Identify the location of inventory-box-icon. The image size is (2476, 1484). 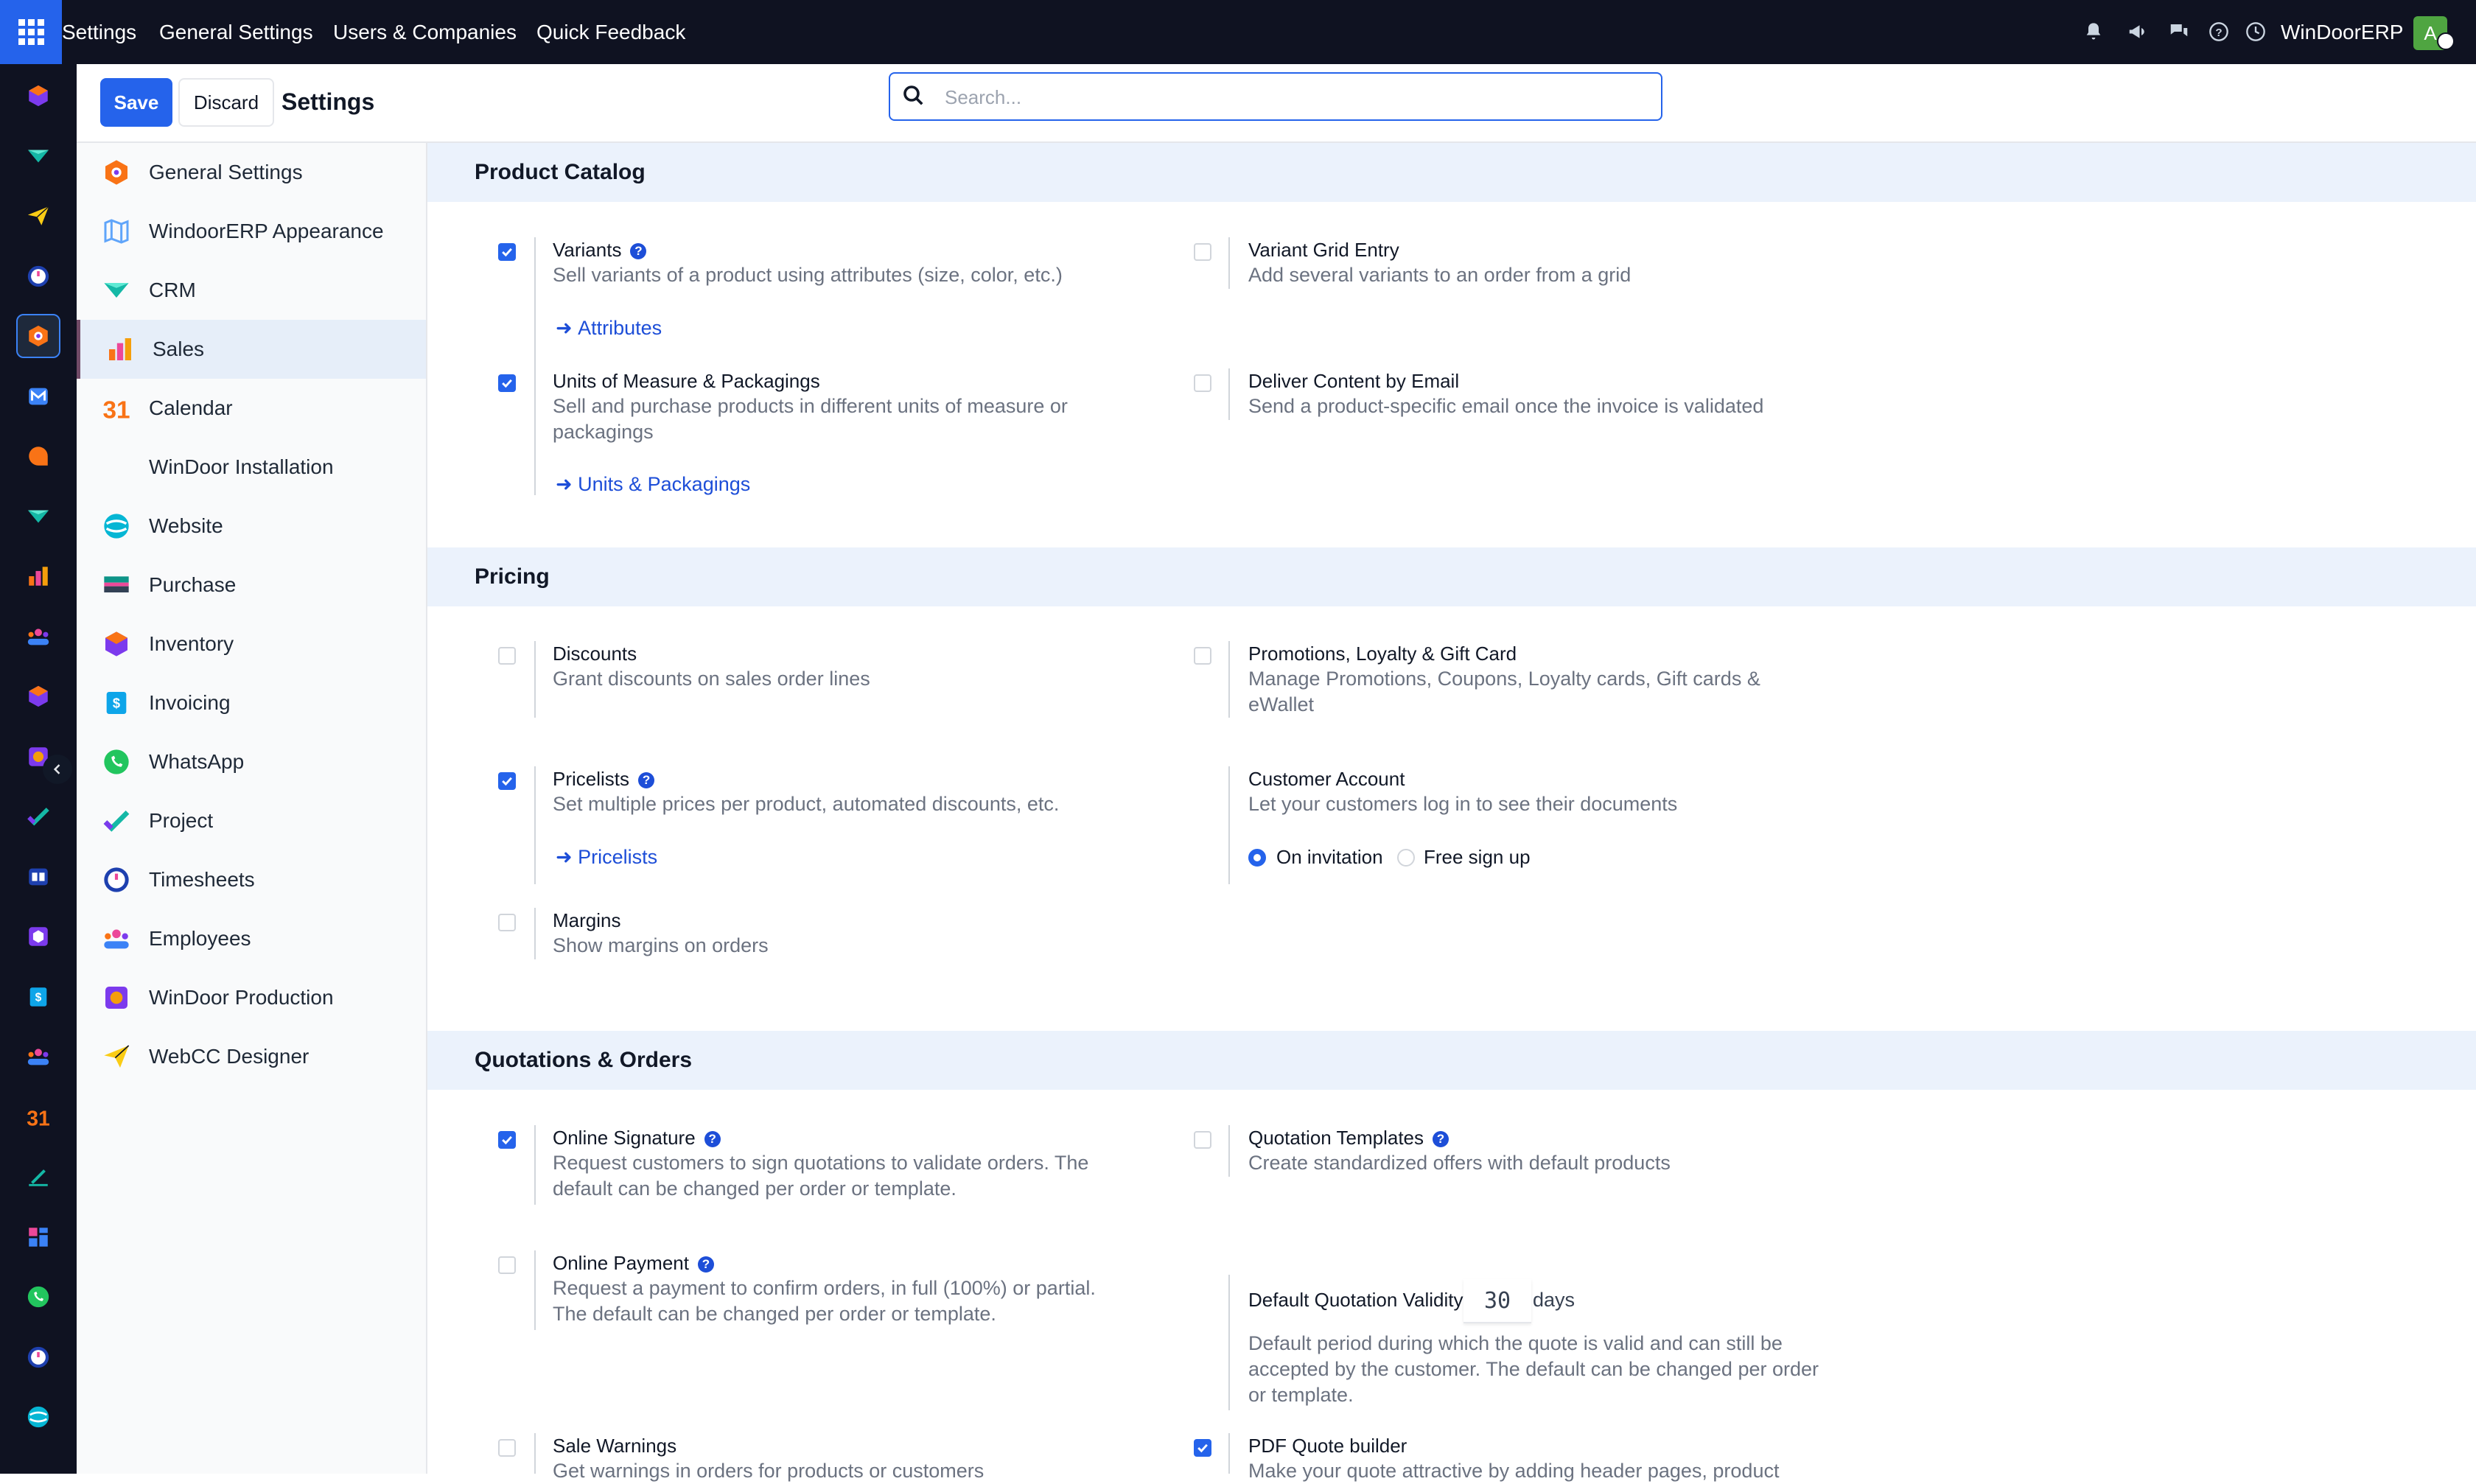
(38, 936).